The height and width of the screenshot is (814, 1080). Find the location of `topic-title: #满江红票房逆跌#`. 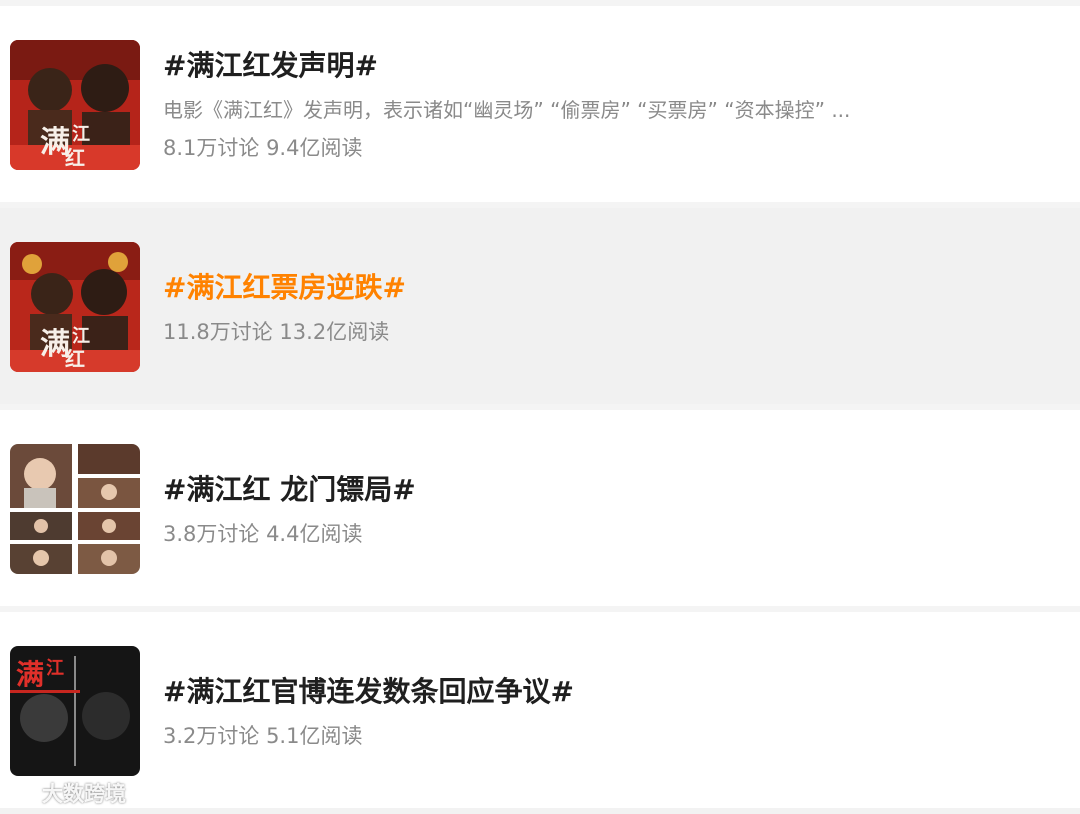

topic-title: #满江红票房逆跌# is located at coordinates (606, 288).